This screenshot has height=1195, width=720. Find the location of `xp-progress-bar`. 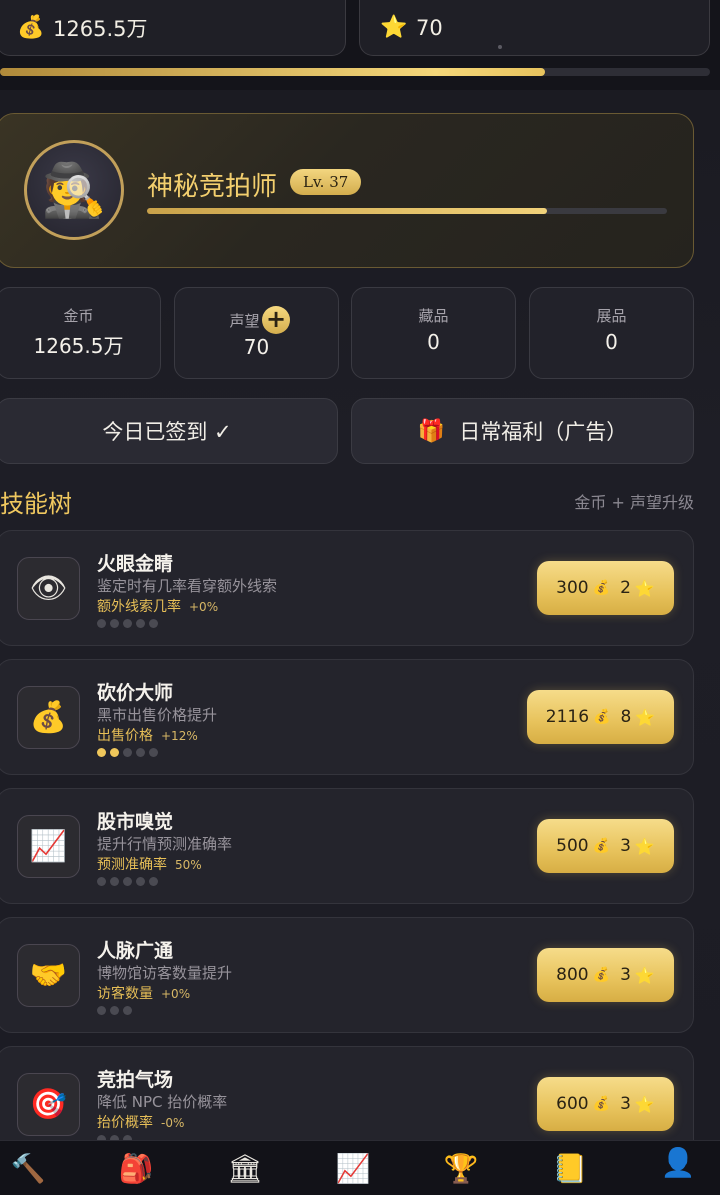

xp-progress-bar is located at coordinates (355, 72).